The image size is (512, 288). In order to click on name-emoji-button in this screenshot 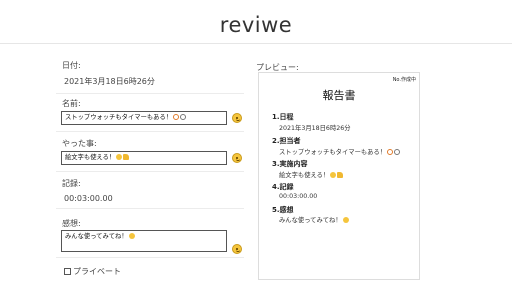, I will do `click(237, 118)`.